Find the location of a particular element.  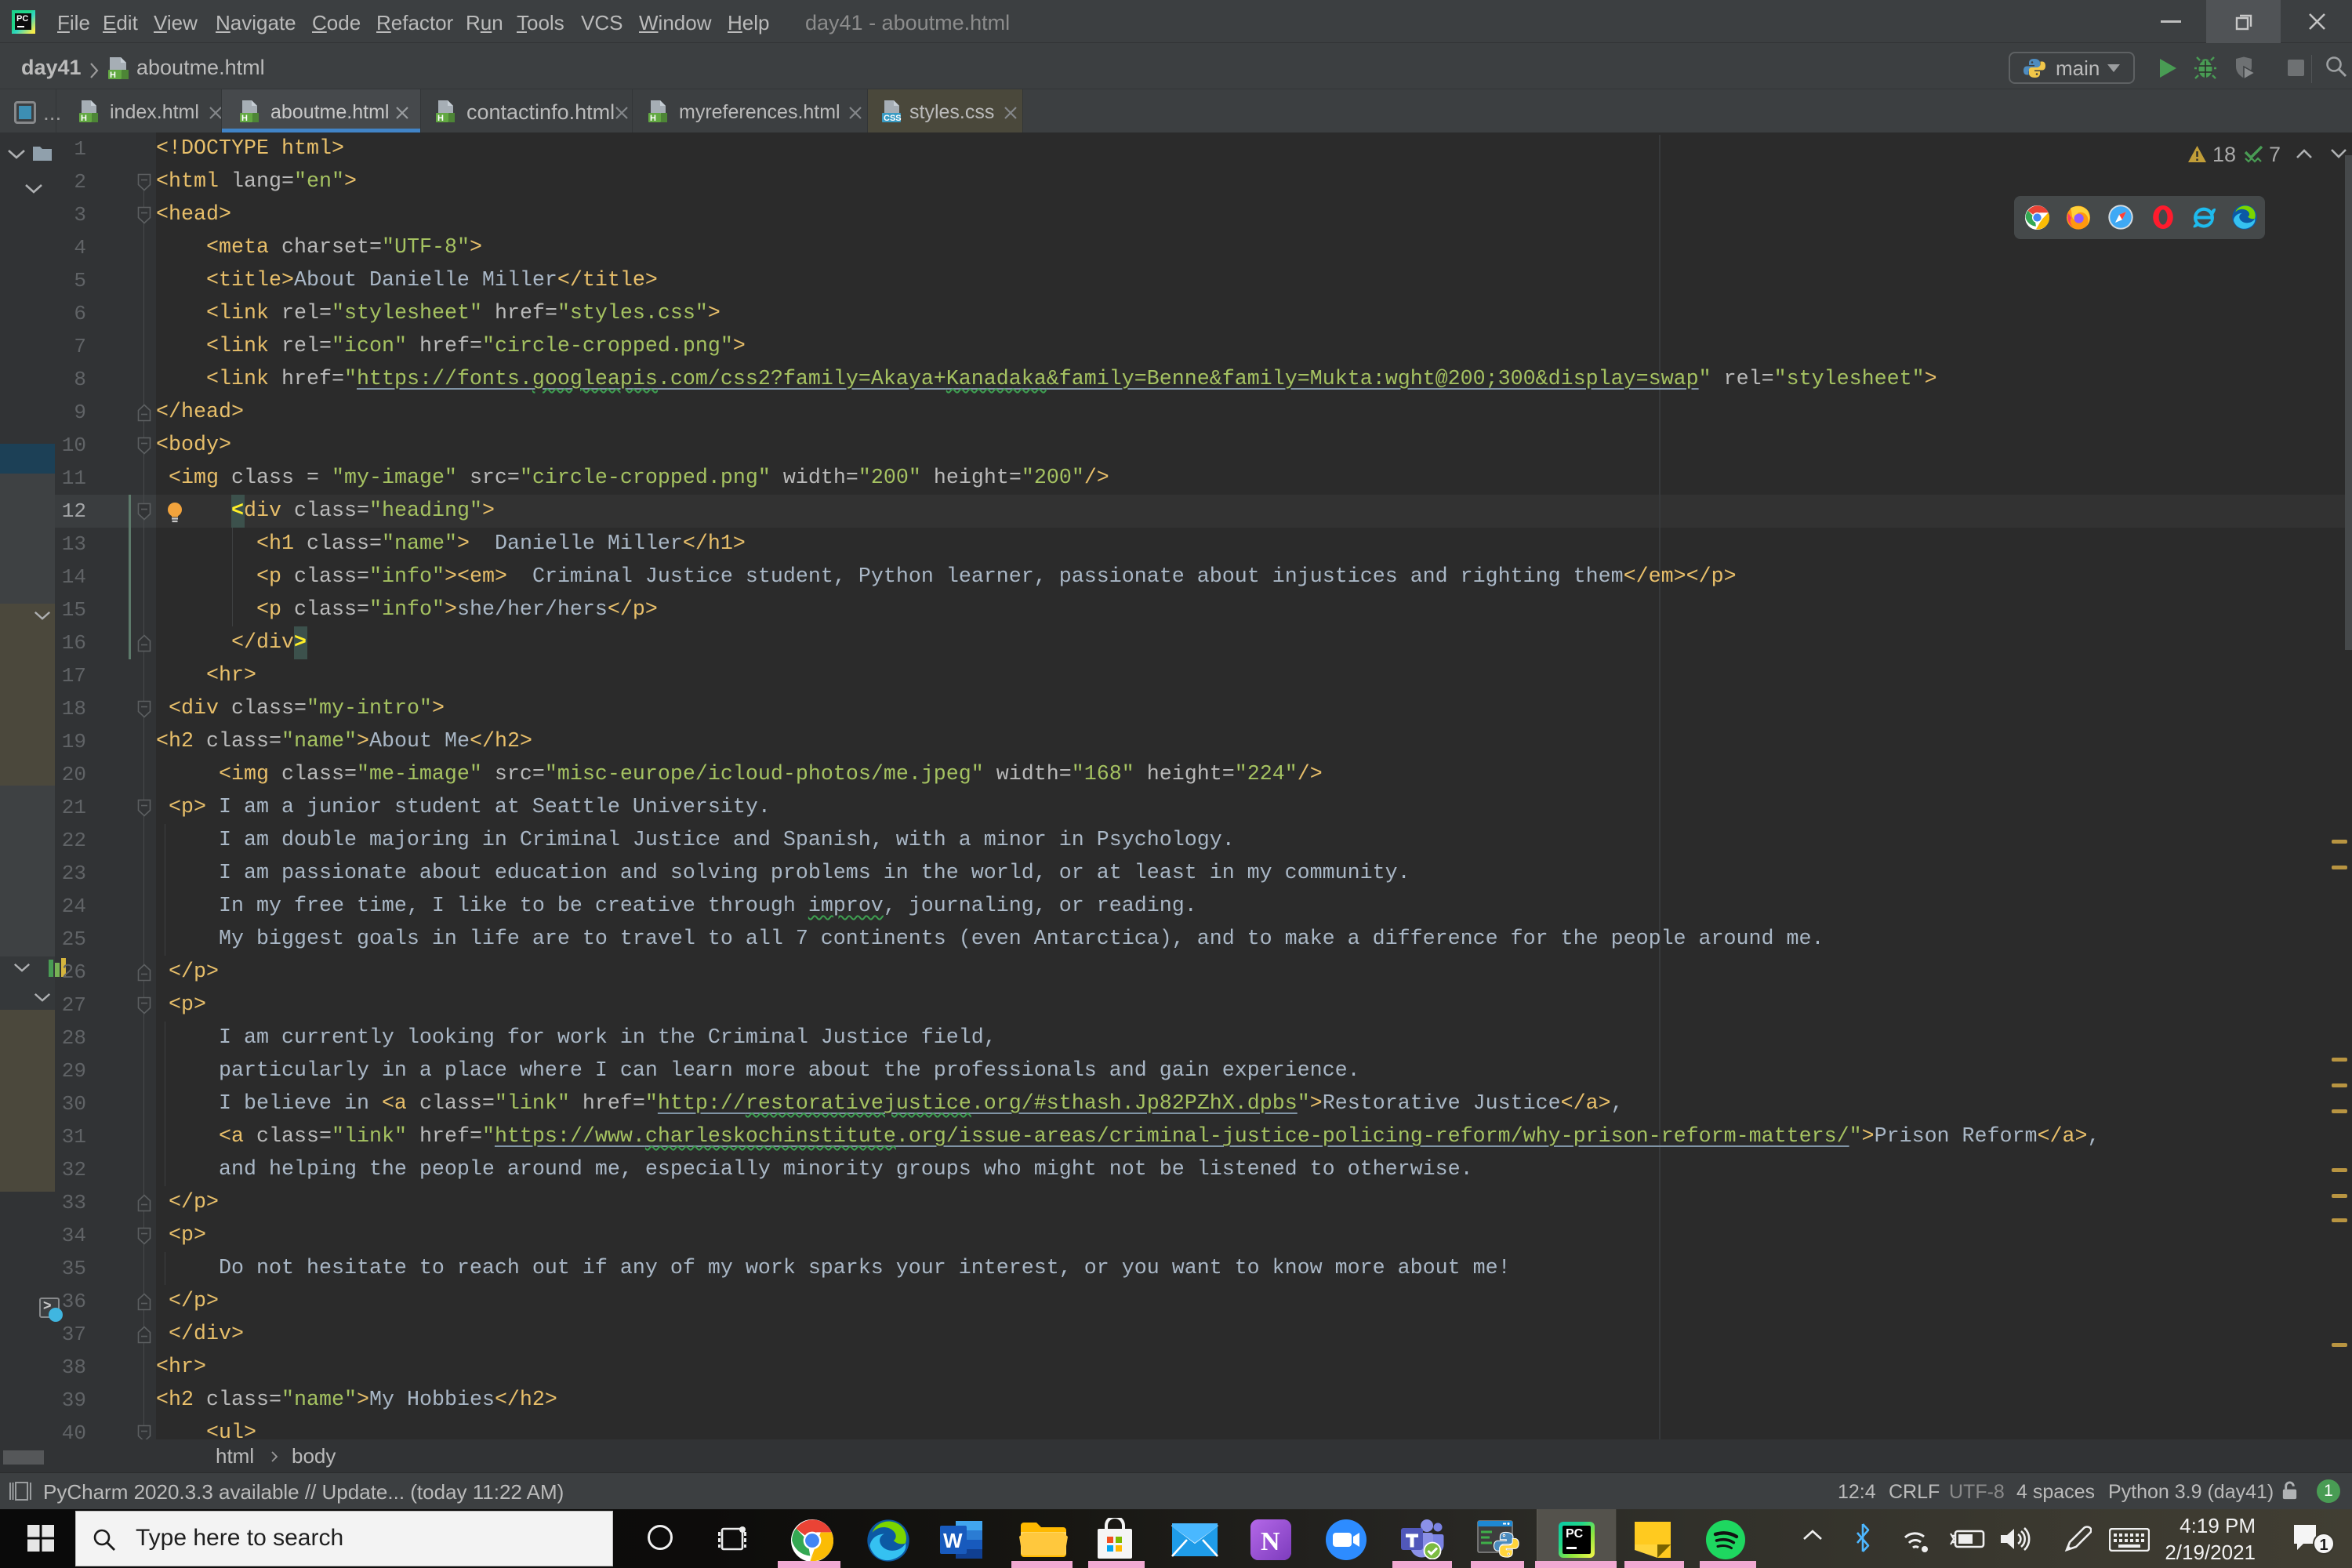

svg-text: N is located at coordinates (1270, 1541).